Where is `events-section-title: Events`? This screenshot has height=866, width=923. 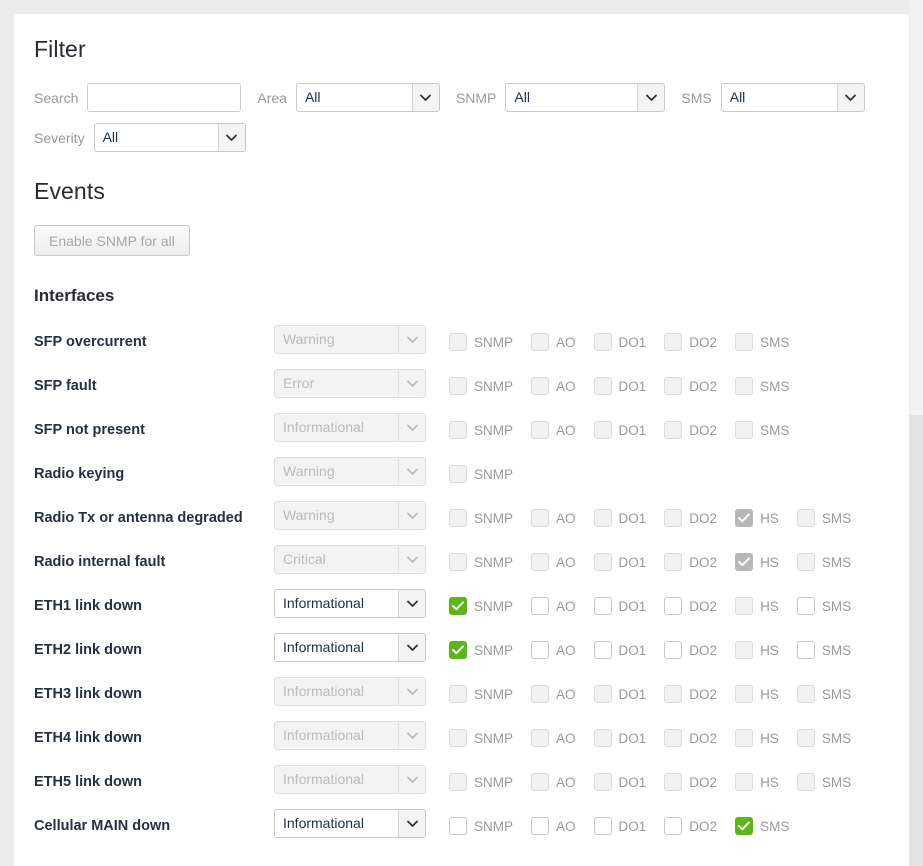 events-section-title: Events is located at coordinates (69, 191).